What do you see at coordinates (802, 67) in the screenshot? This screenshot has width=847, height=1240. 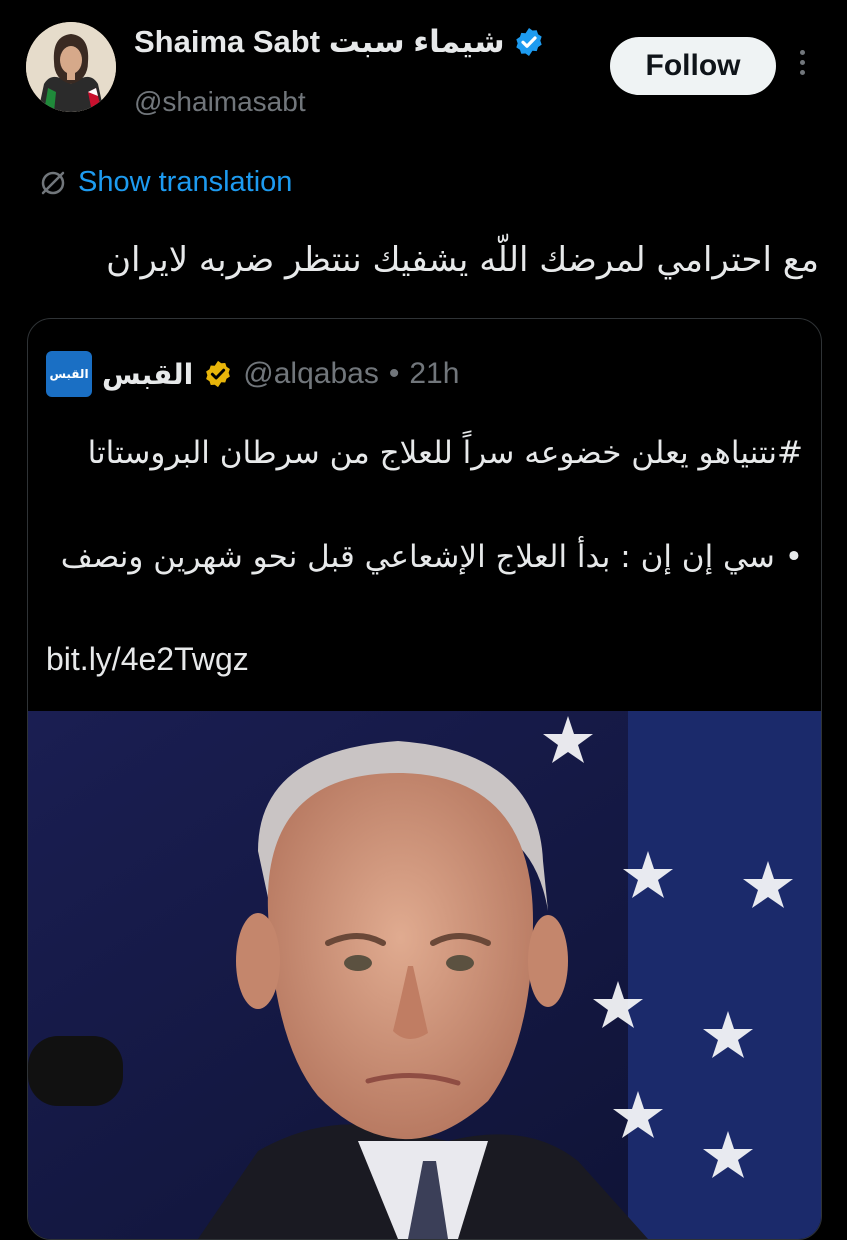 I see `more-icon` at bounding box center [802, 67].